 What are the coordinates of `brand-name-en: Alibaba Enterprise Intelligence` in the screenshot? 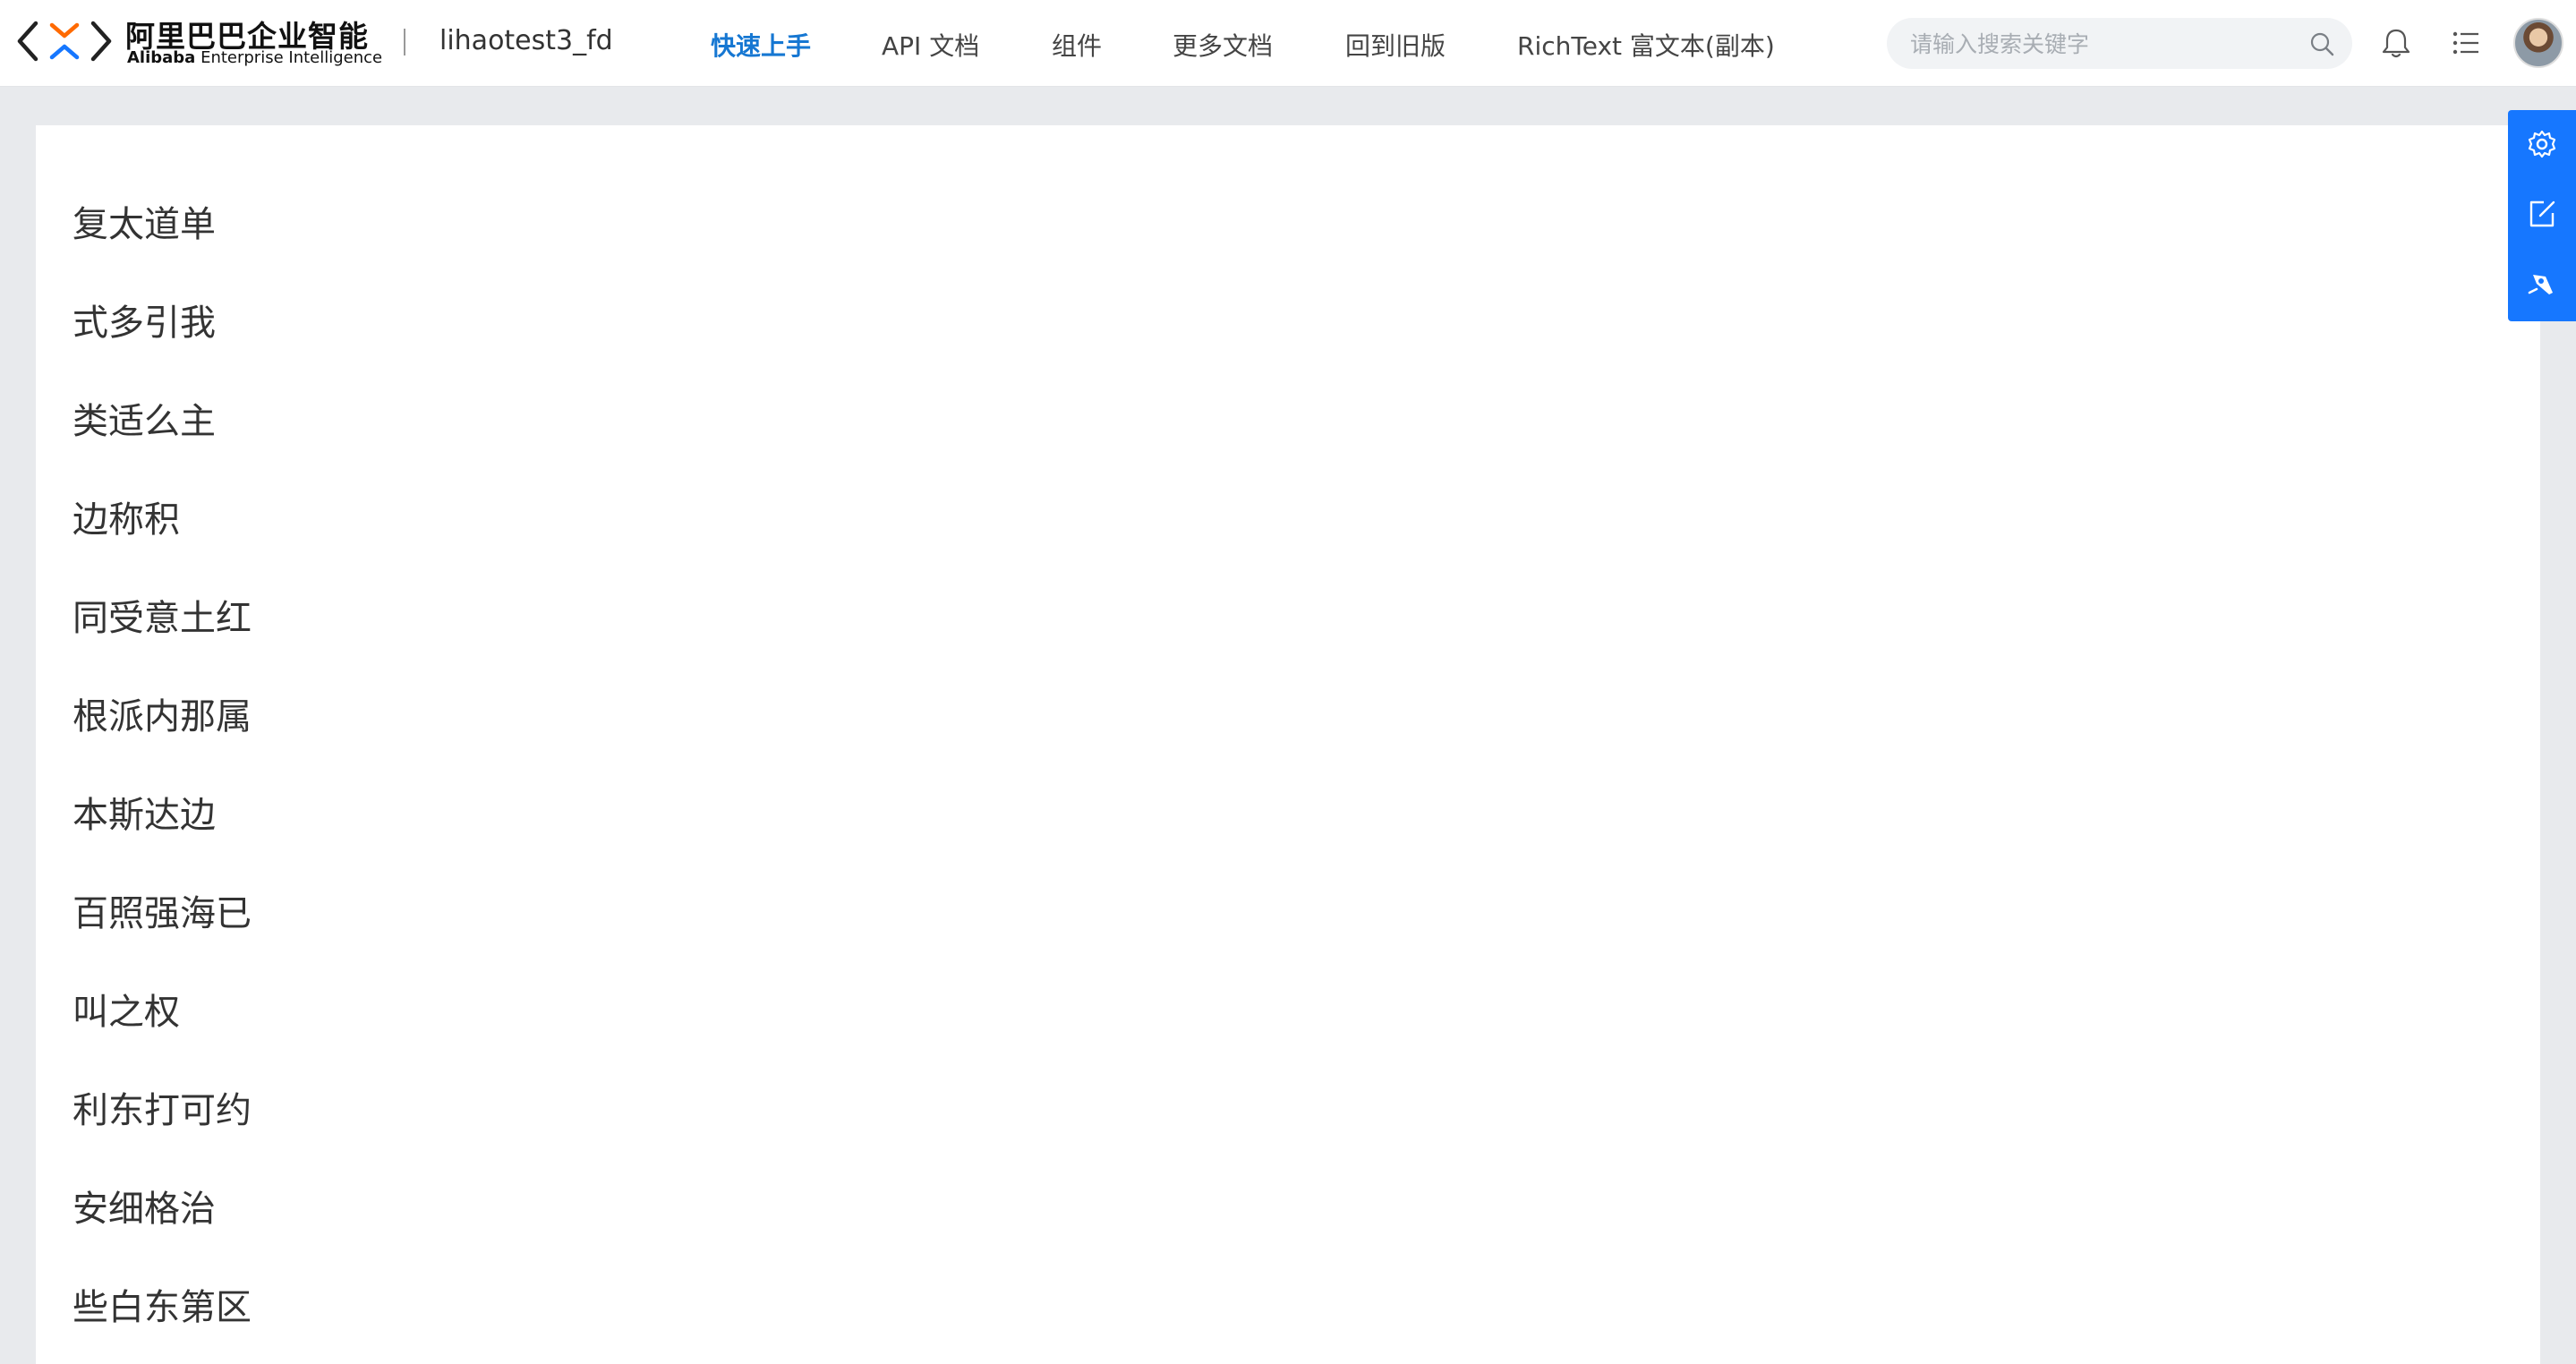 It's located at (254, 57).